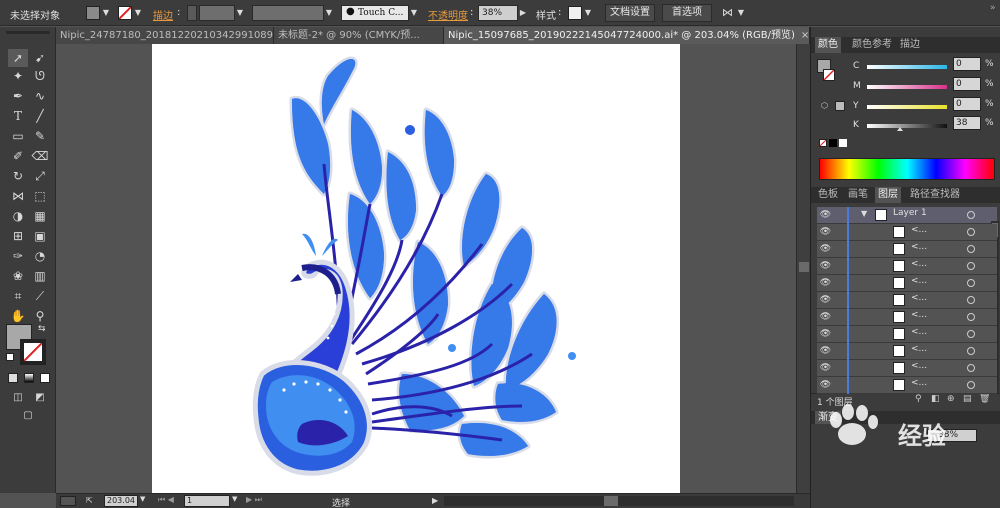 The height and width of the screenshot is (508, 1000). I want to click on variable-width-dropdown, so click(288, 13).